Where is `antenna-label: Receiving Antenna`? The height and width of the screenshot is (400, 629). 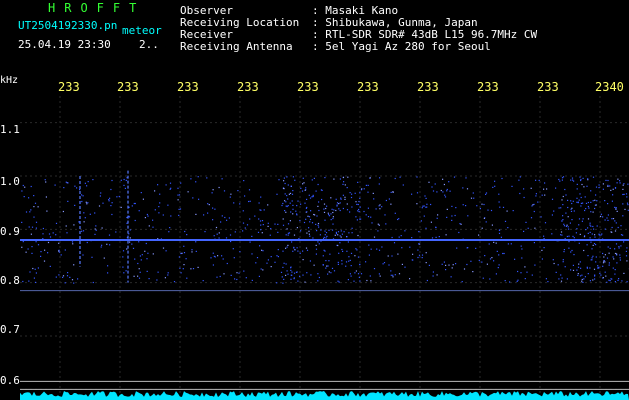
antenna-label: Receiving Antenna is located at coordinates (236, 46).